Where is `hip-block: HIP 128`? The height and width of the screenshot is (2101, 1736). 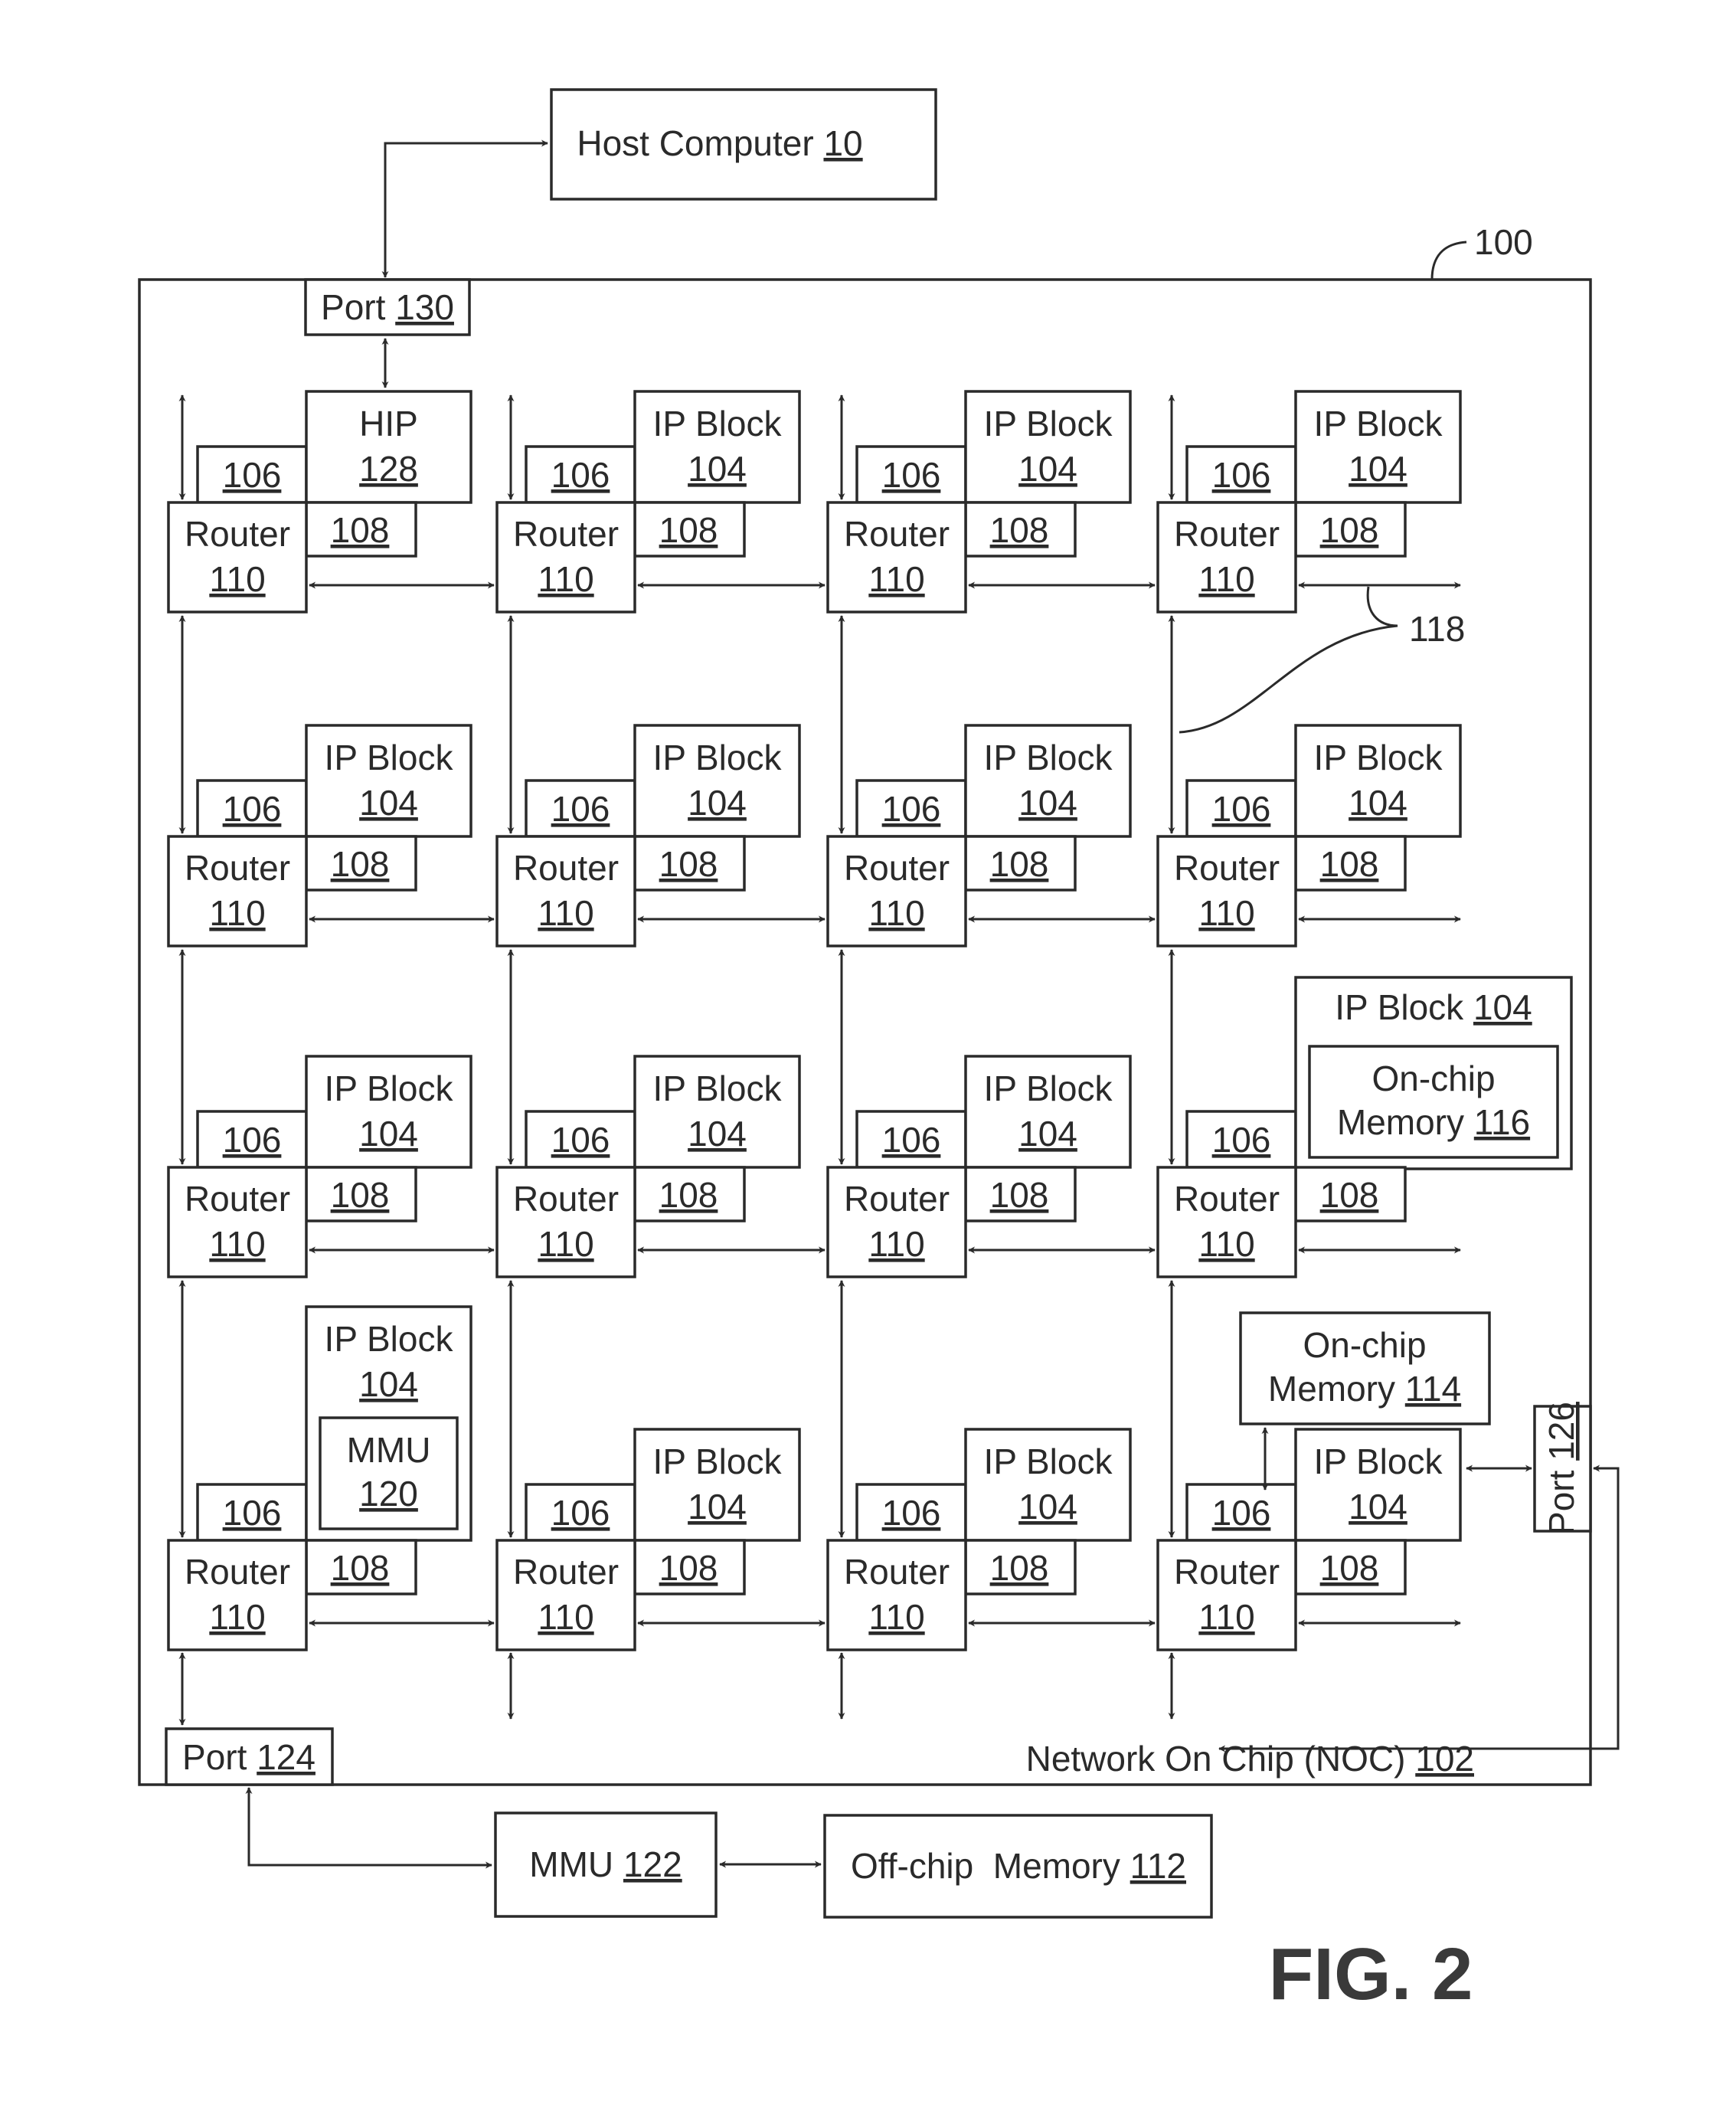
hip-block: HIP 128 is located at coordinates (388, 447).